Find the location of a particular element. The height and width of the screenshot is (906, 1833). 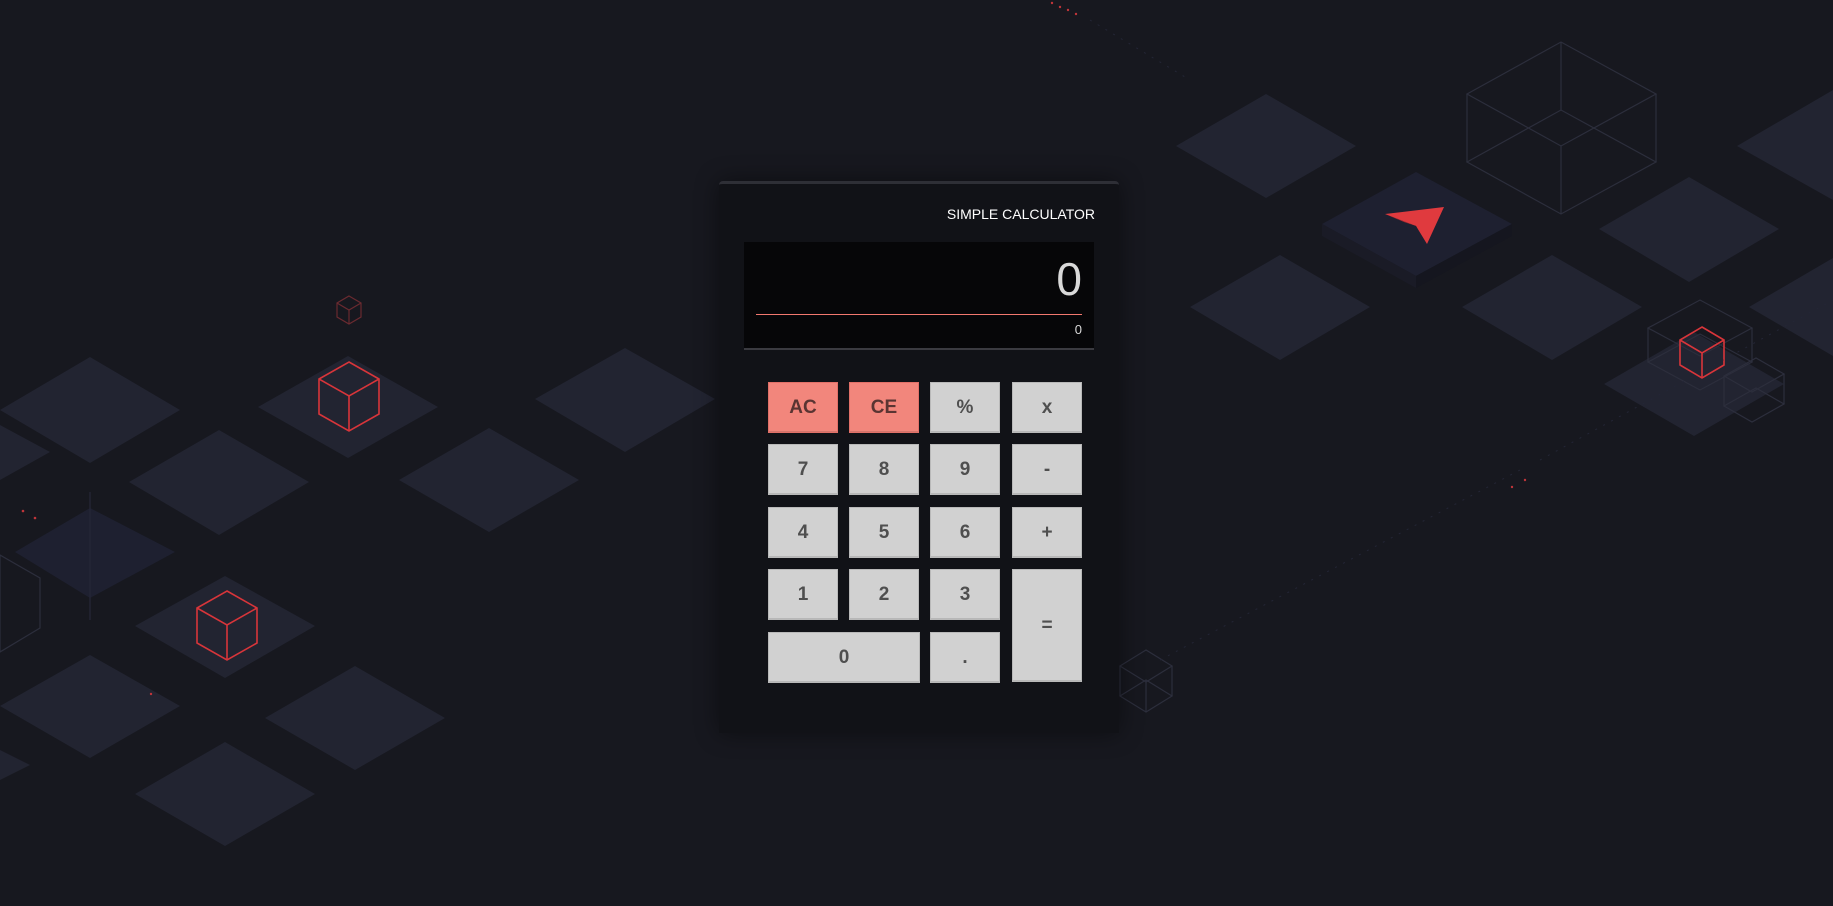

small-cube-icon is located at coordinates (349, 310).